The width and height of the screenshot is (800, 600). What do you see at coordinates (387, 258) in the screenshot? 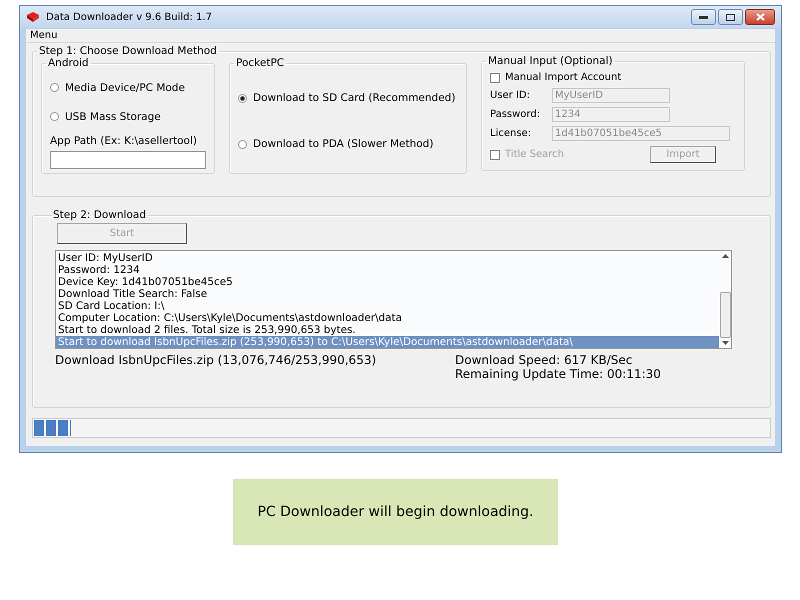
I see `log-line: User ID: MyUserID` at bounding box center [387, 258].